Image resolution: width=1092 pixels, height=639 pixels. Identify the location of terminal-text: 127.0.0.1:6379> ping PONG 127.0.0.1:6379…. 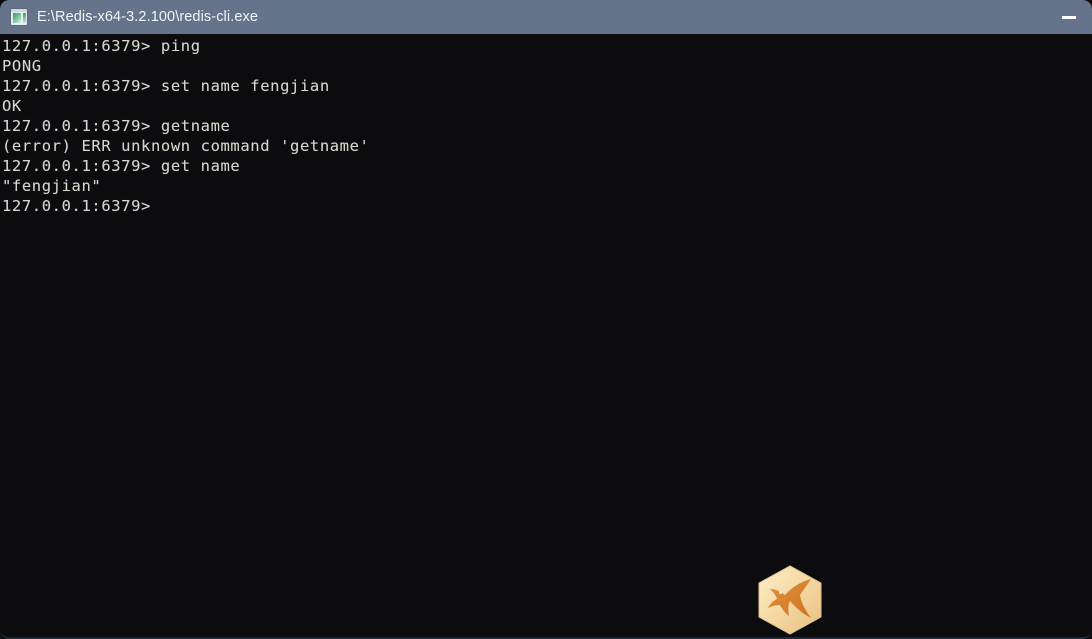
(186, 126).